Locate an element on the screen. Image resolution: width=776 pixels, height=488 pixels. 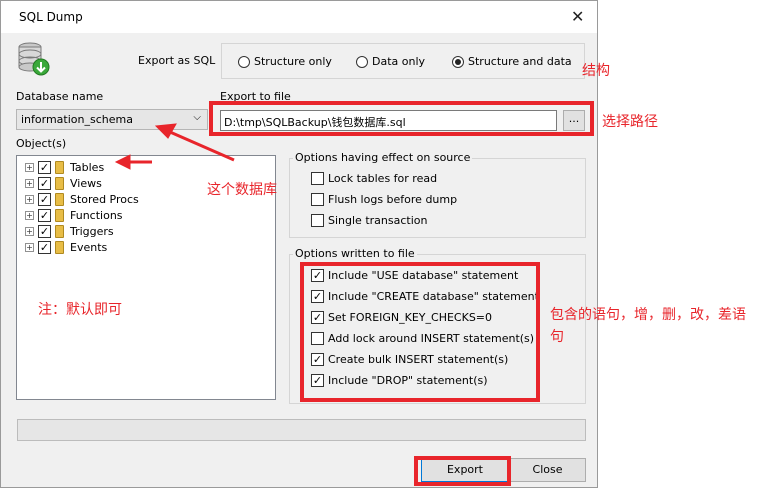
annotation-this-database: 这个数据库 is located at coordinates (242, 190).